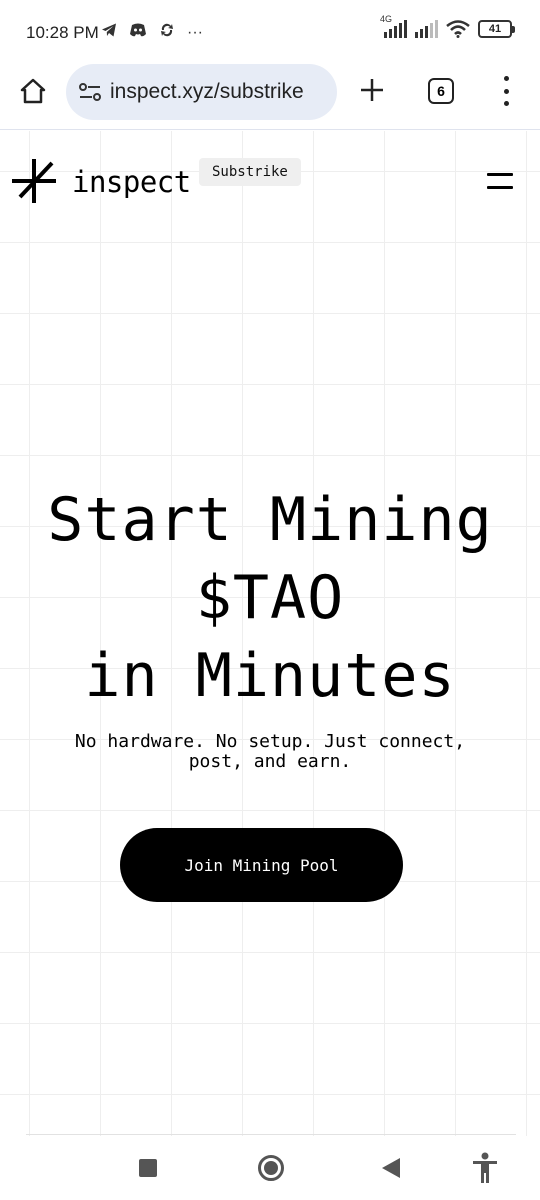  I want to click on home-nav-icon, so click(271, 1168).